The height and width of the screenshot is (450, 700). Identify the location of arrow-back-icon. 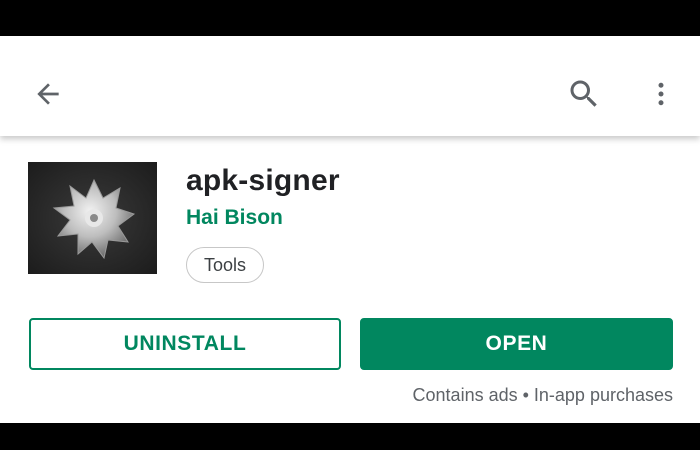
(48, 94).